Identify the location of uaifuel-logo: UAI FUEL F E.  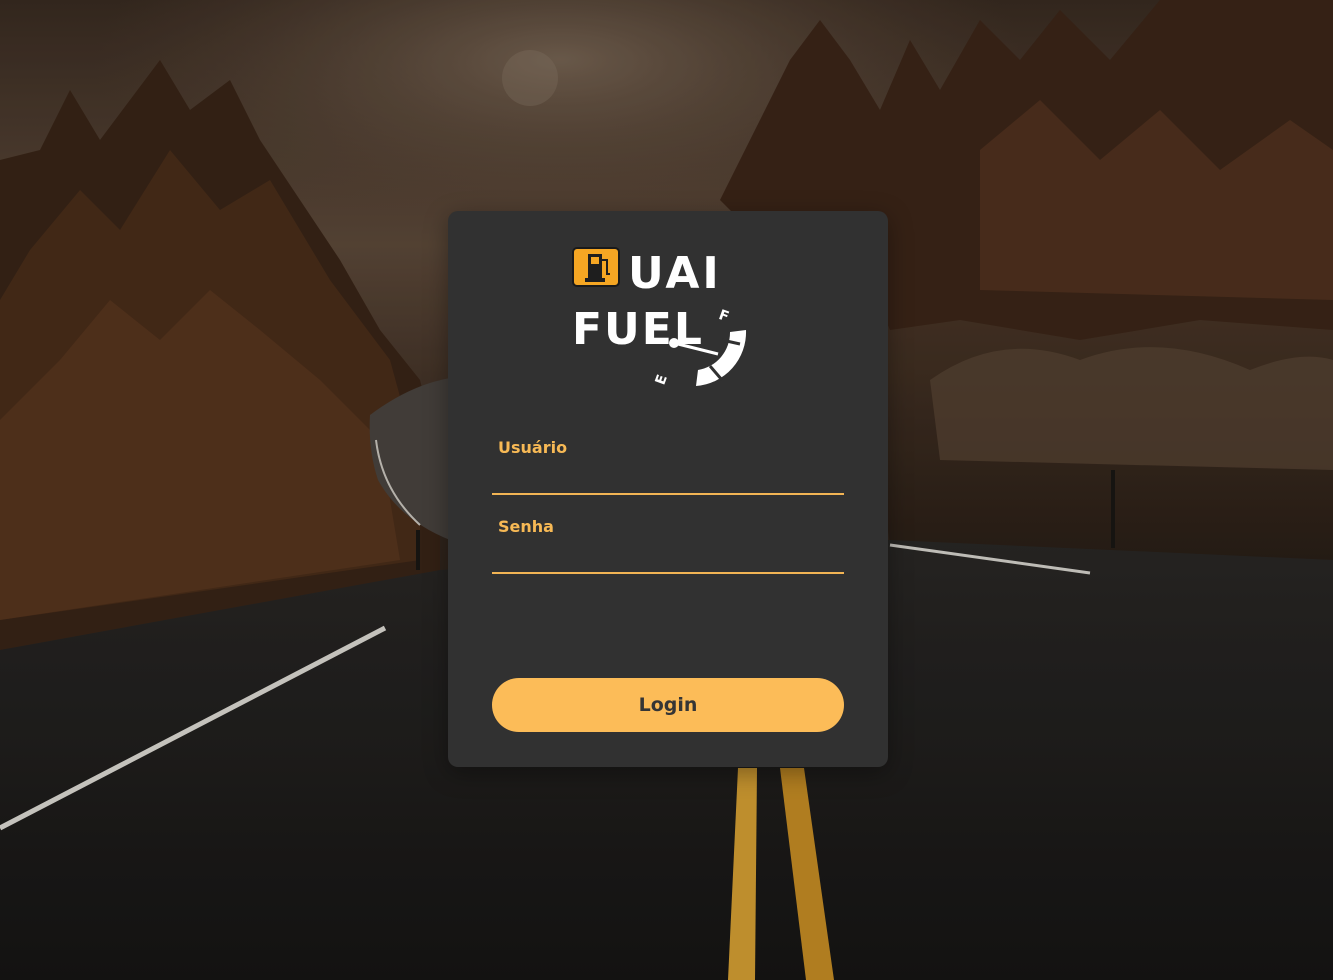
(665, 317).